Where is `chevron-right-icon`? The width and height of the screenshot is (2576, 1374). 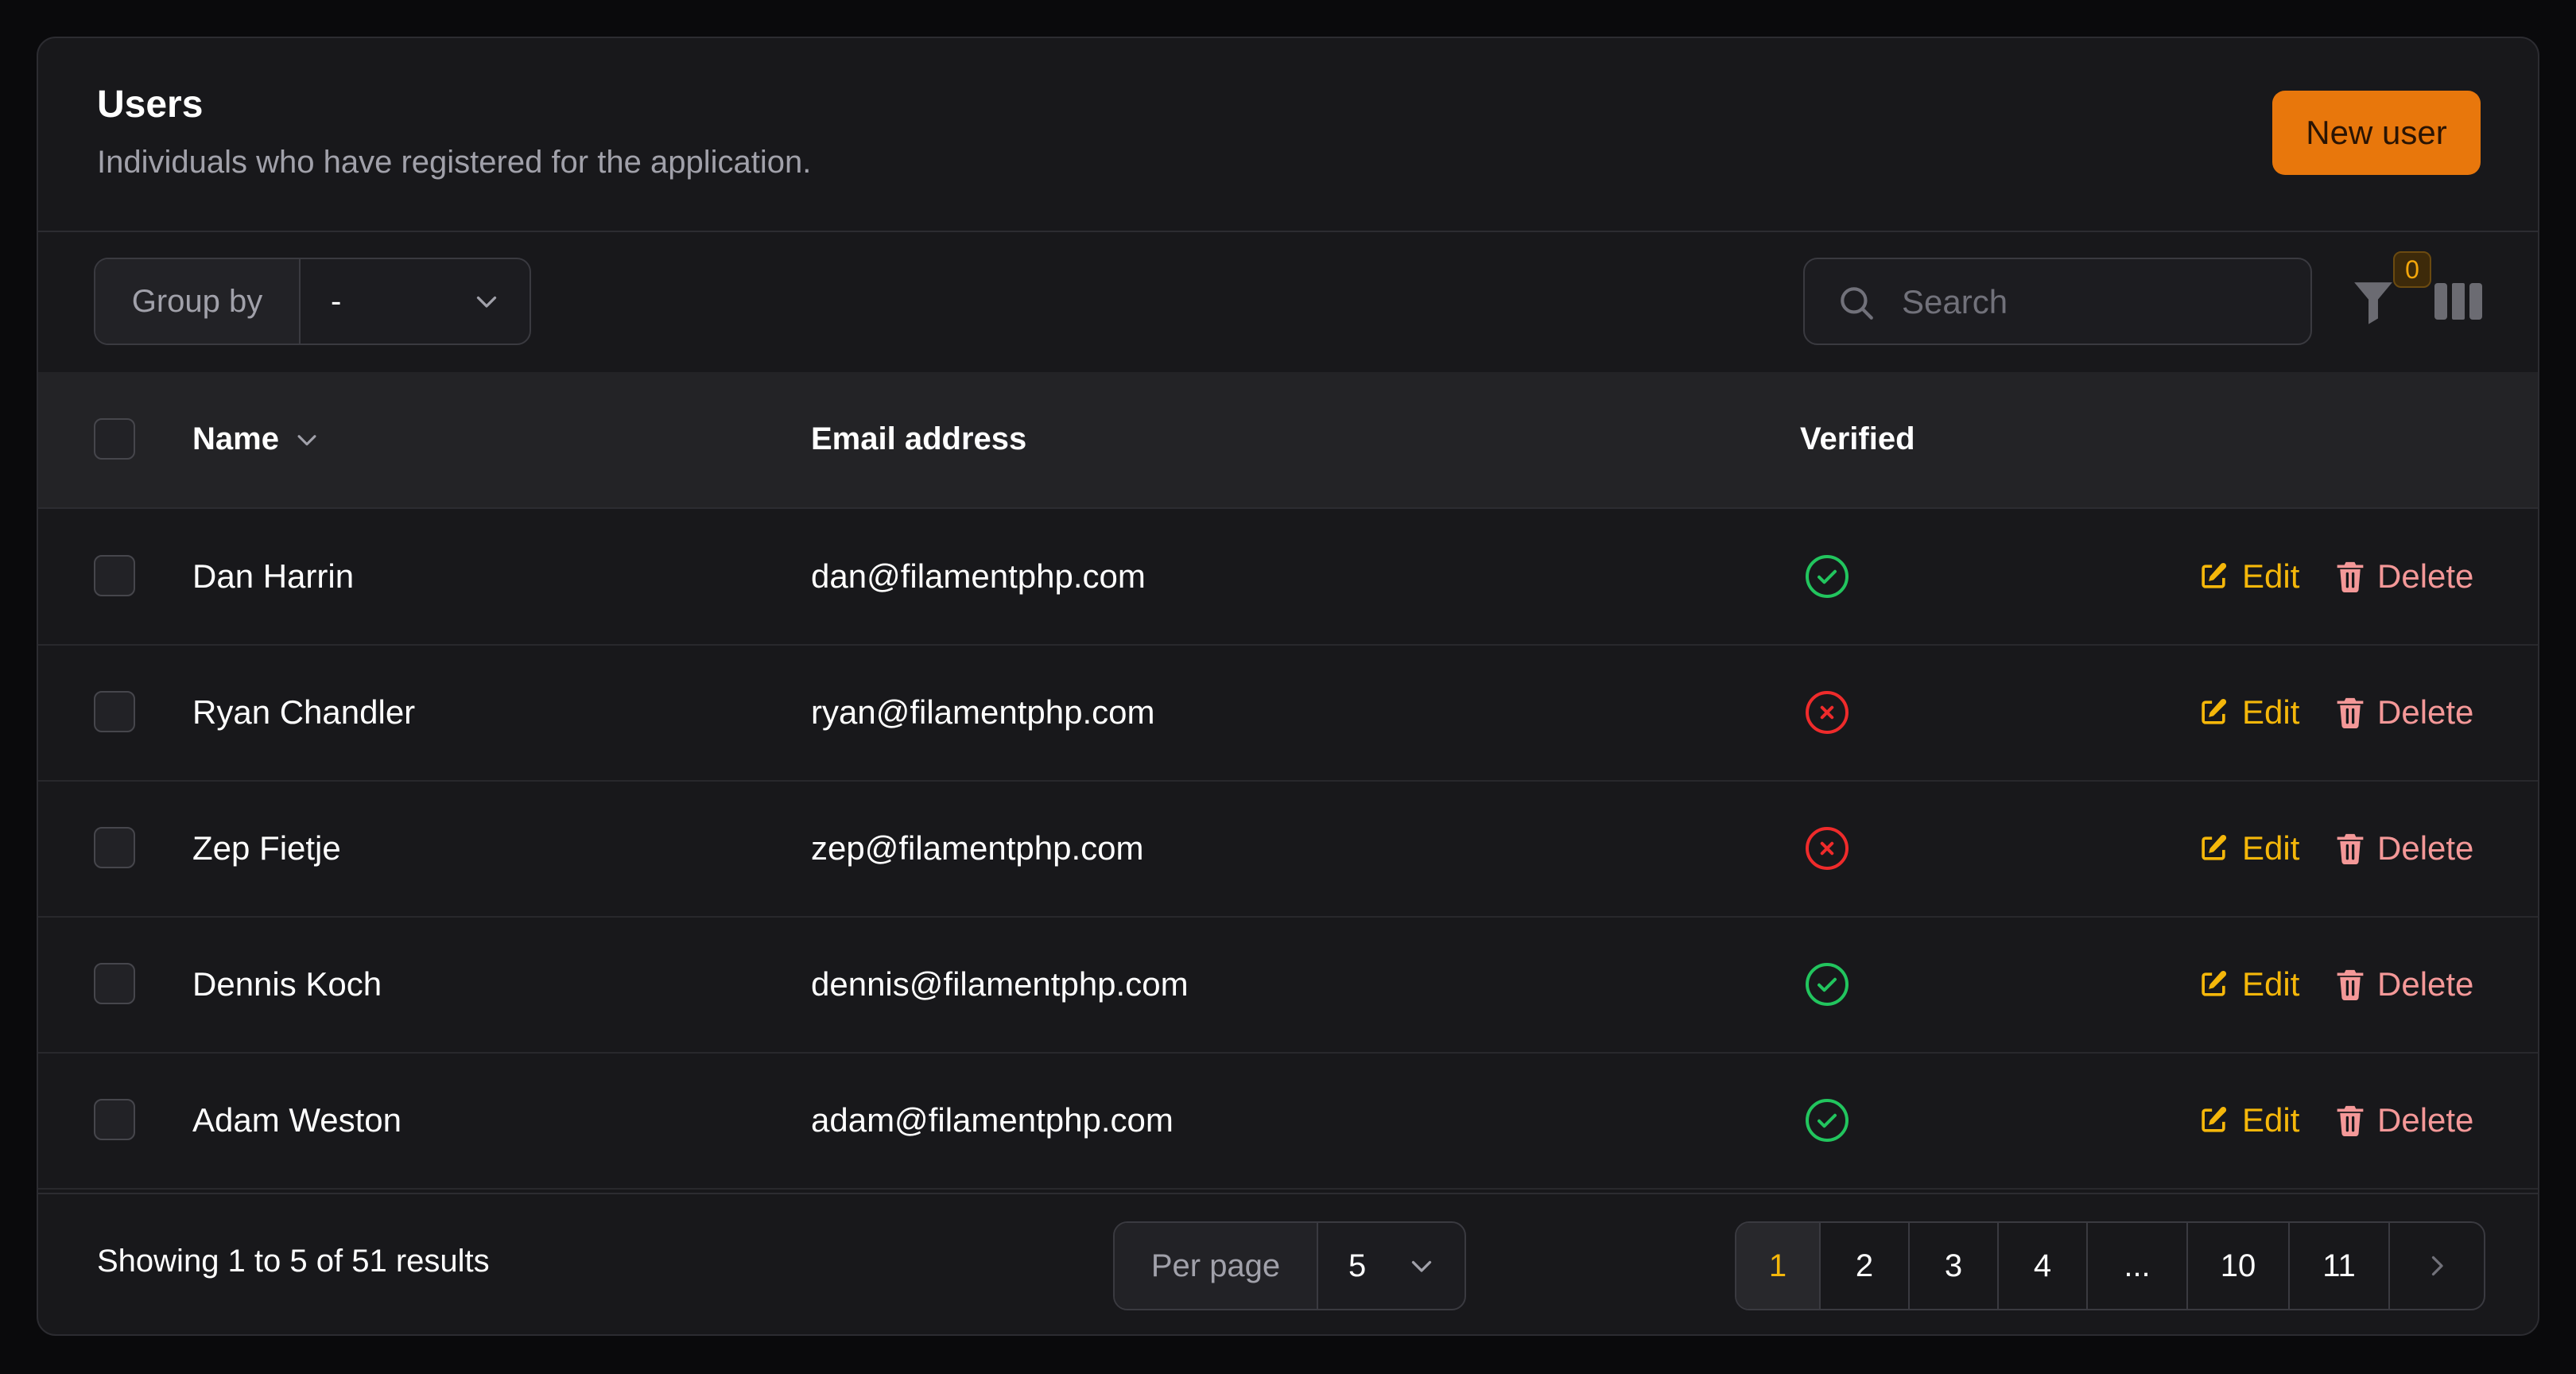 chevron-right-icon is located at coordinates (2437, 1266).